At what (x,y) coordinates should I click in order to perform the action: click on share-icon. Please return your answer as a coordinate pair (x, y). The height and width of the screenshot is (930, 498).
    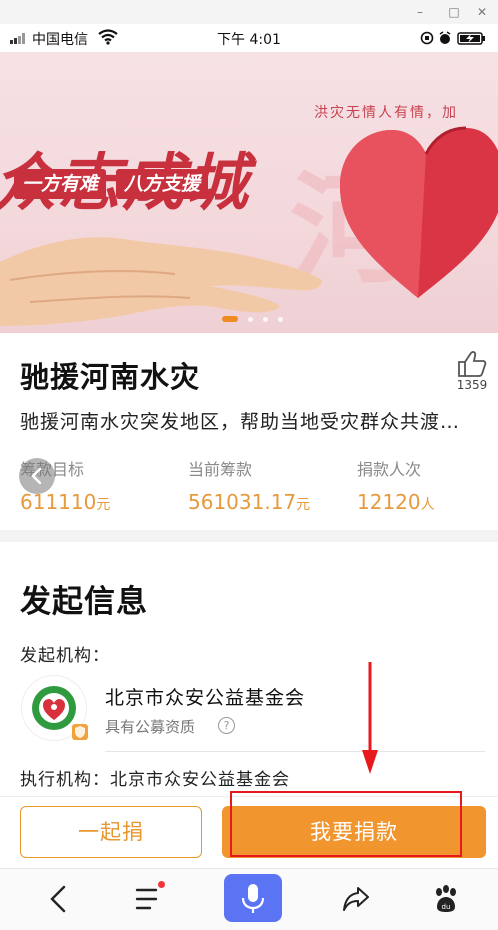
    Looking at the image, I should click on (356, 899).